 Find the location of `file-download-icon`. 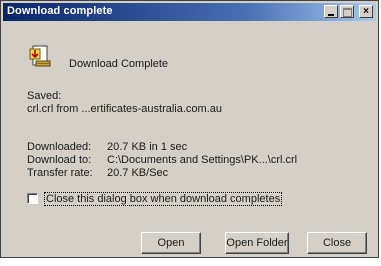

file-download-icon is located at coordinates (40, 56).